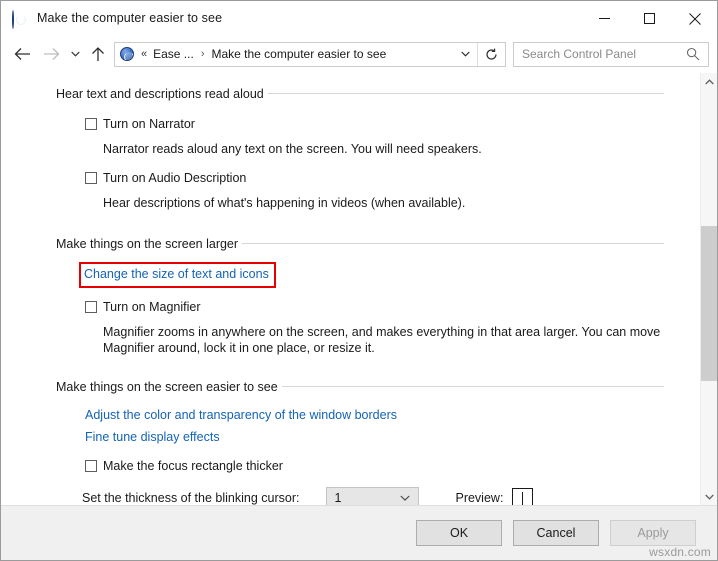 The width and height of the screenshot is (718, 561). I want to click on ok-button: OK, so click(459, 533).